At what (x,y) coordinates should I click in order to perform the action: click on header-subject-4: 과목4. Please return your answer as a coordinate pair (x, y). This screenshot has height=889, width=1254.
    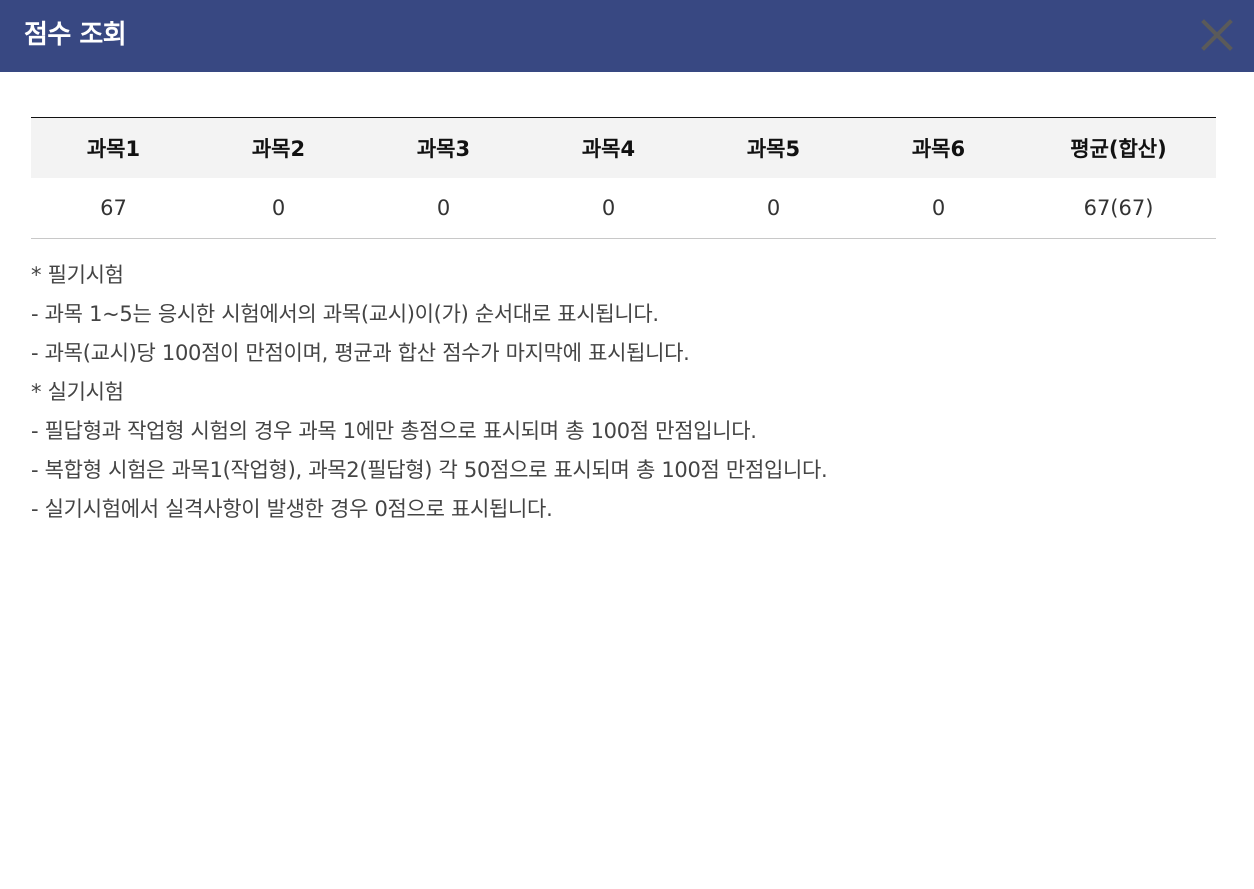
    Looking at the image, I should click on (608, 149).